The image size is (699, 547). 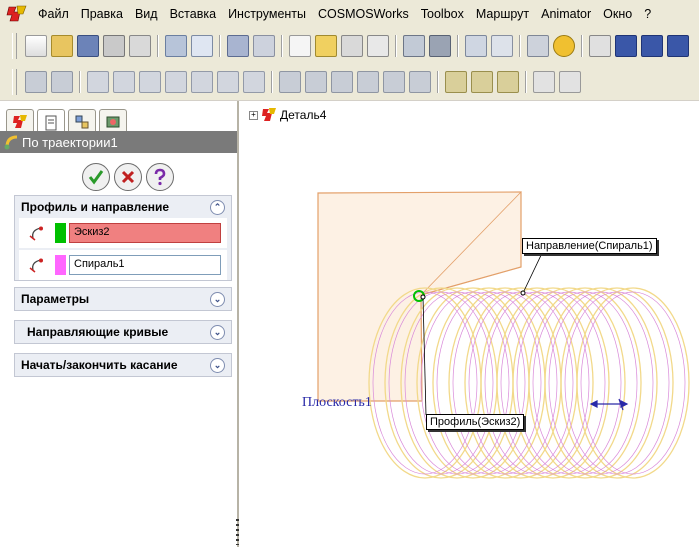 I want to click on path-callout: Направление(Спираль1), so click(x=589, y=246).